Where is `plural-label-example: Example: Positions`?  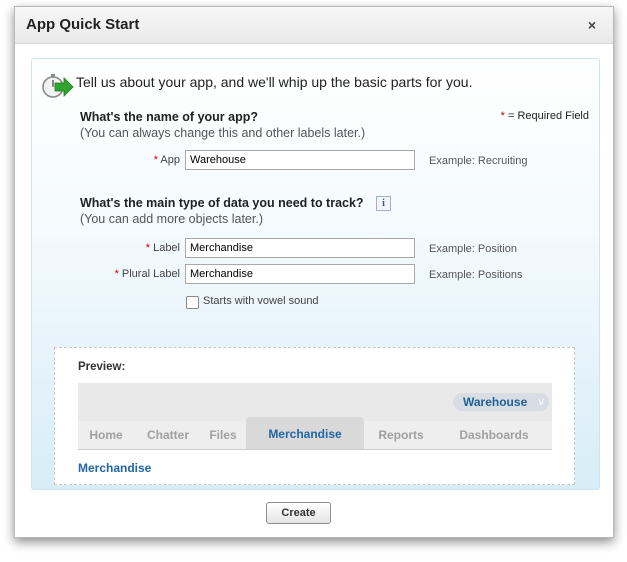
plural-label-example: Example: Positions is located at coordinates (476, 275).